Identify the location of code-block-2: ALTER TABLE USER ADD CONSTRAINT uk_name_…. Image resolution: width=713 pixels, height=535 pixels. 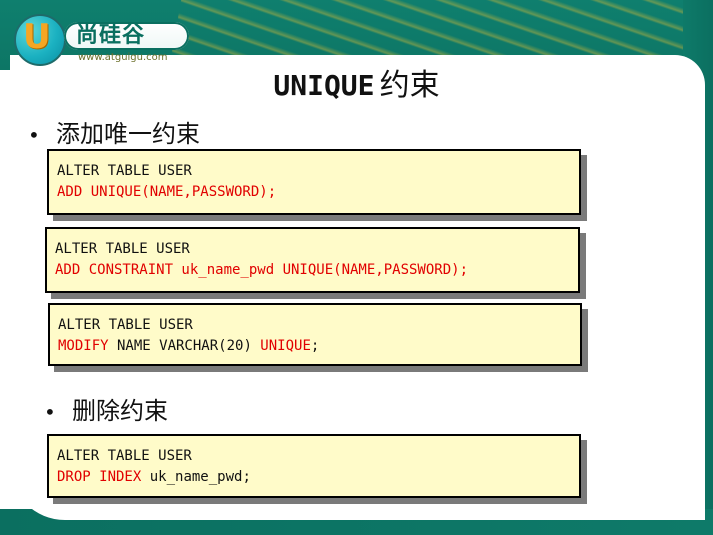
(312, 260).